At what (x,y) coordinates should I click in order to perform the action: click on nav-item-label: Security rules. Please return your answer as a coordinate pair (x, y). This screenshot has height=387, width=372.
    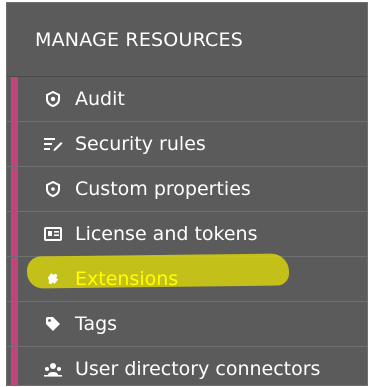
    Looking at the image, I should click on (140, 144).